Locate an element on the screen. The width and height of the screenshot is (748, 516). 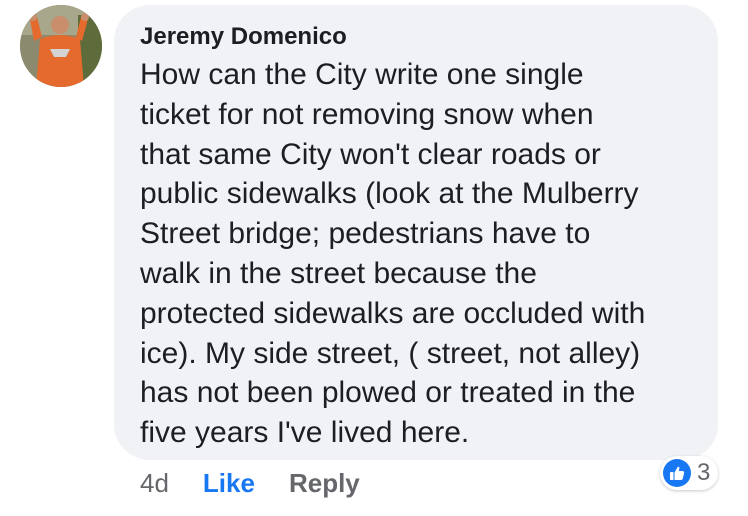
comment-author: Jeremy Domenico is located at coordinates (243, 37).